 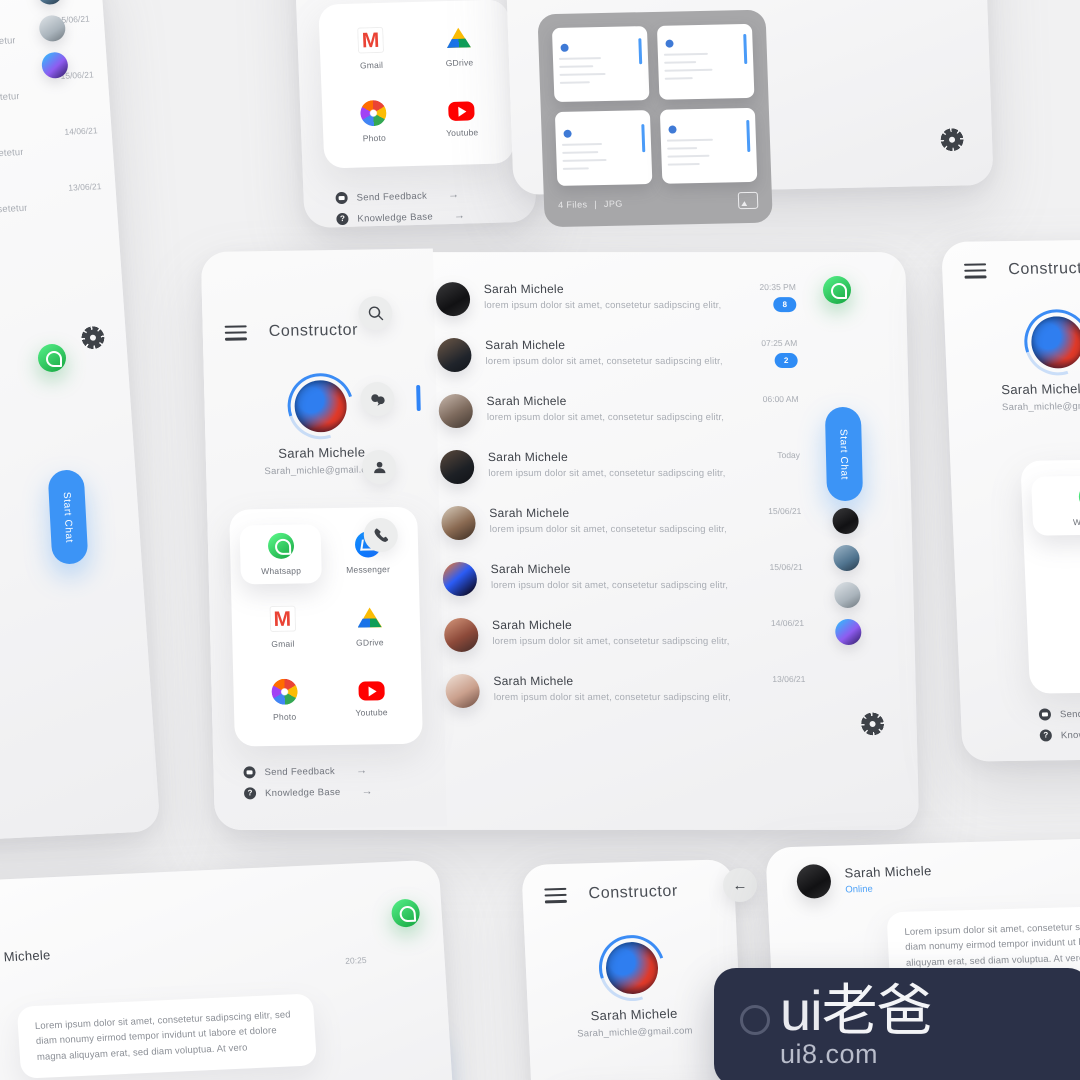 What do you see at coordinates (371, 712) in the screenshot?
I see `app-label: Youtube` at bounding box center [371, 712].